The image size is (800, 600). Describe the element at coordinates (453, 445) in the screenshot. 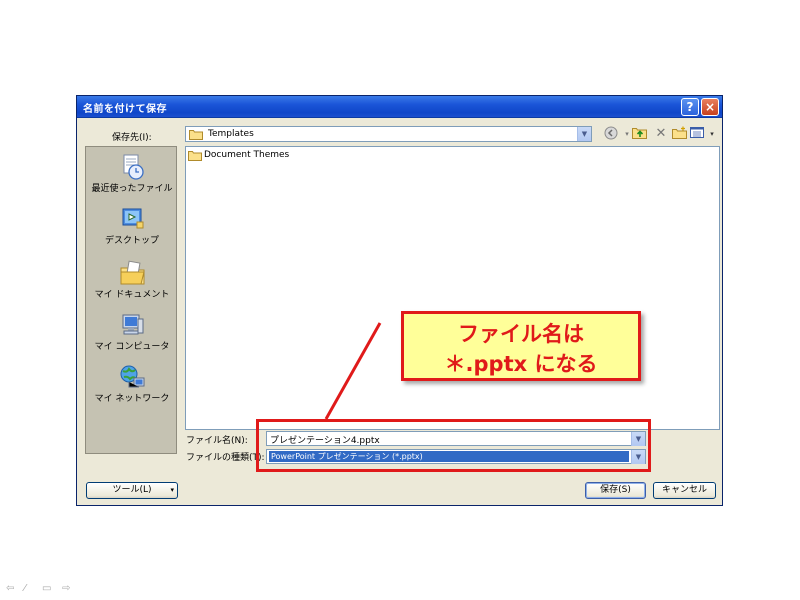

I see `filename-highlight-box` at that location.